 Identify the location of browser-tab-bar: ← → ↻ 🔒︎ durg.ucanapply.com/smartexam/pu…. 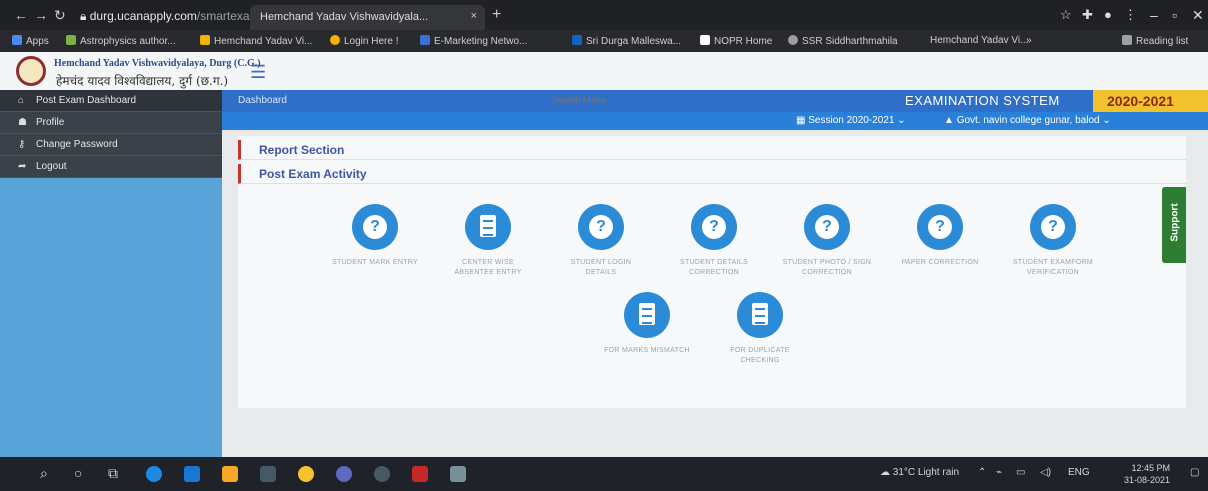
(604, 15).